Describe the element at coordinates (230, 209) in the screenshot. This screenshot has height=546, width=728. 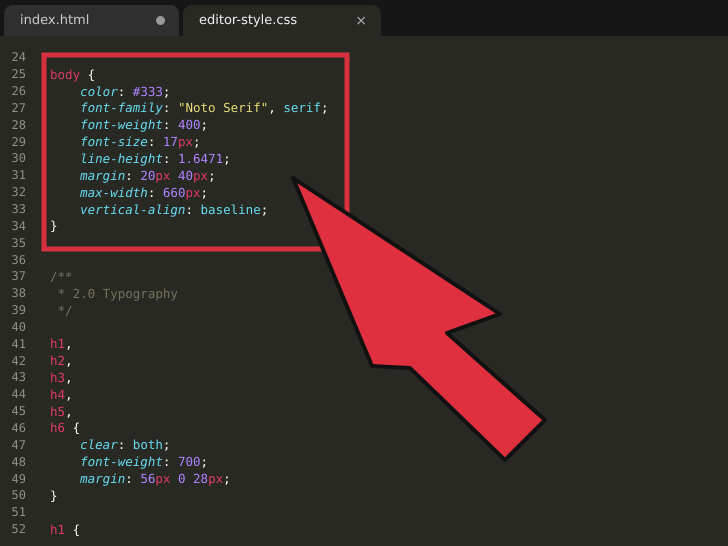
I see `css-value: baseline` at that location.